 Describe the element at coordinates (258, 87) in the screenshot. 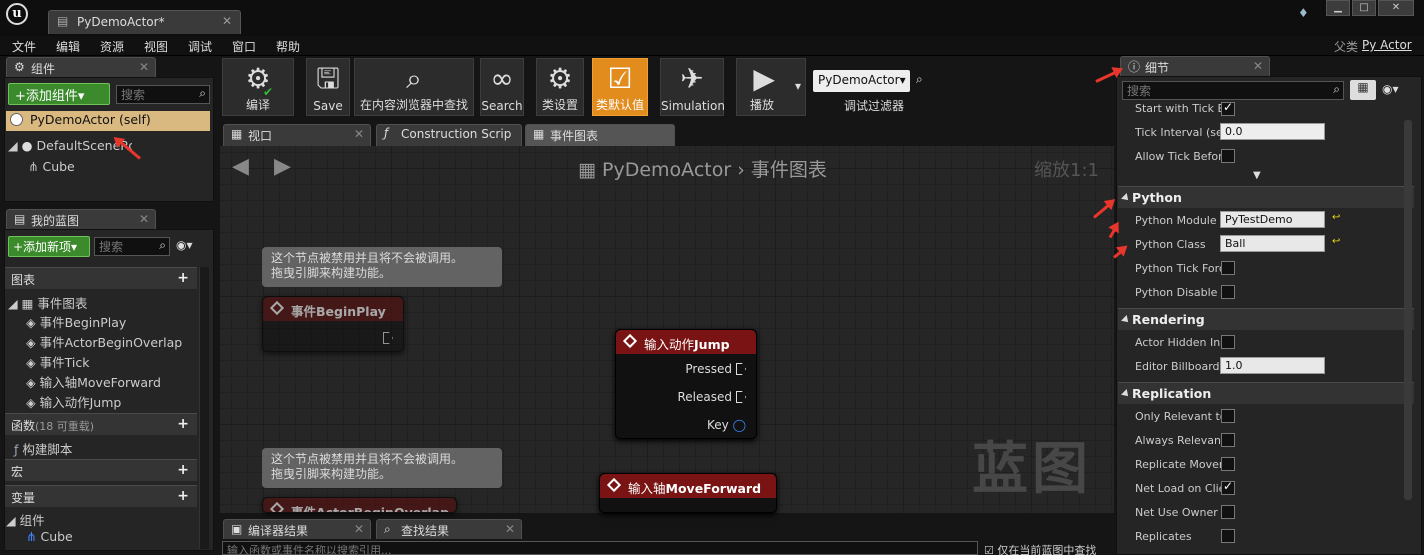

I see `compile-button: ⚙ ✔ 编译` at that location.